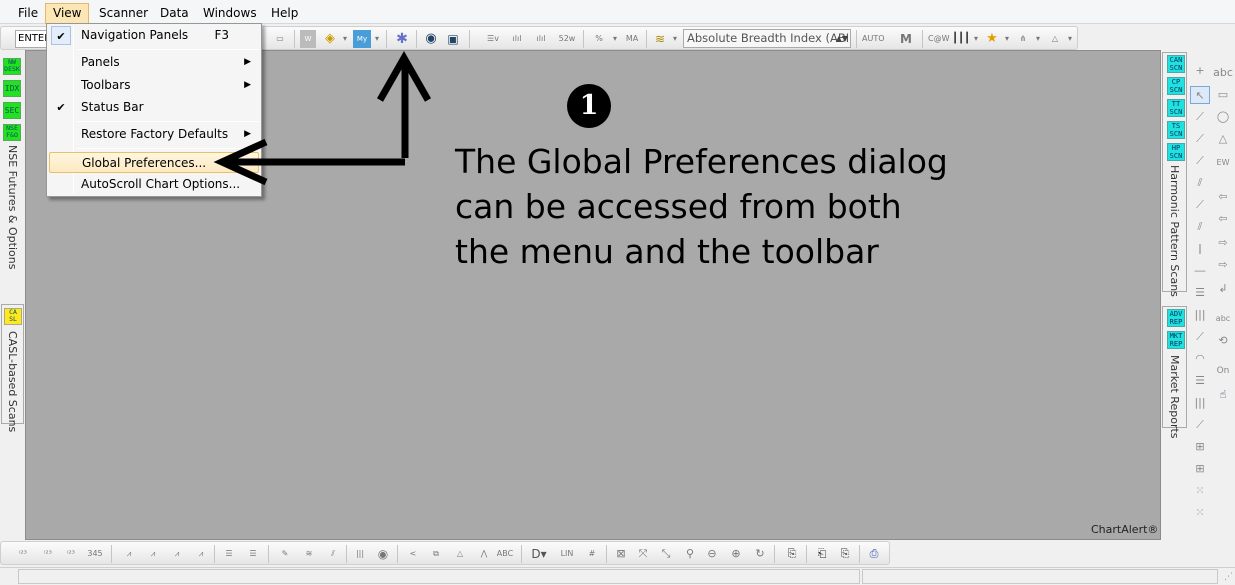  What do you see at coordinates (667, 251) in the screenshot?
I see `annotation-line: the menu and the toolbar` at bounding box center [667, 251].